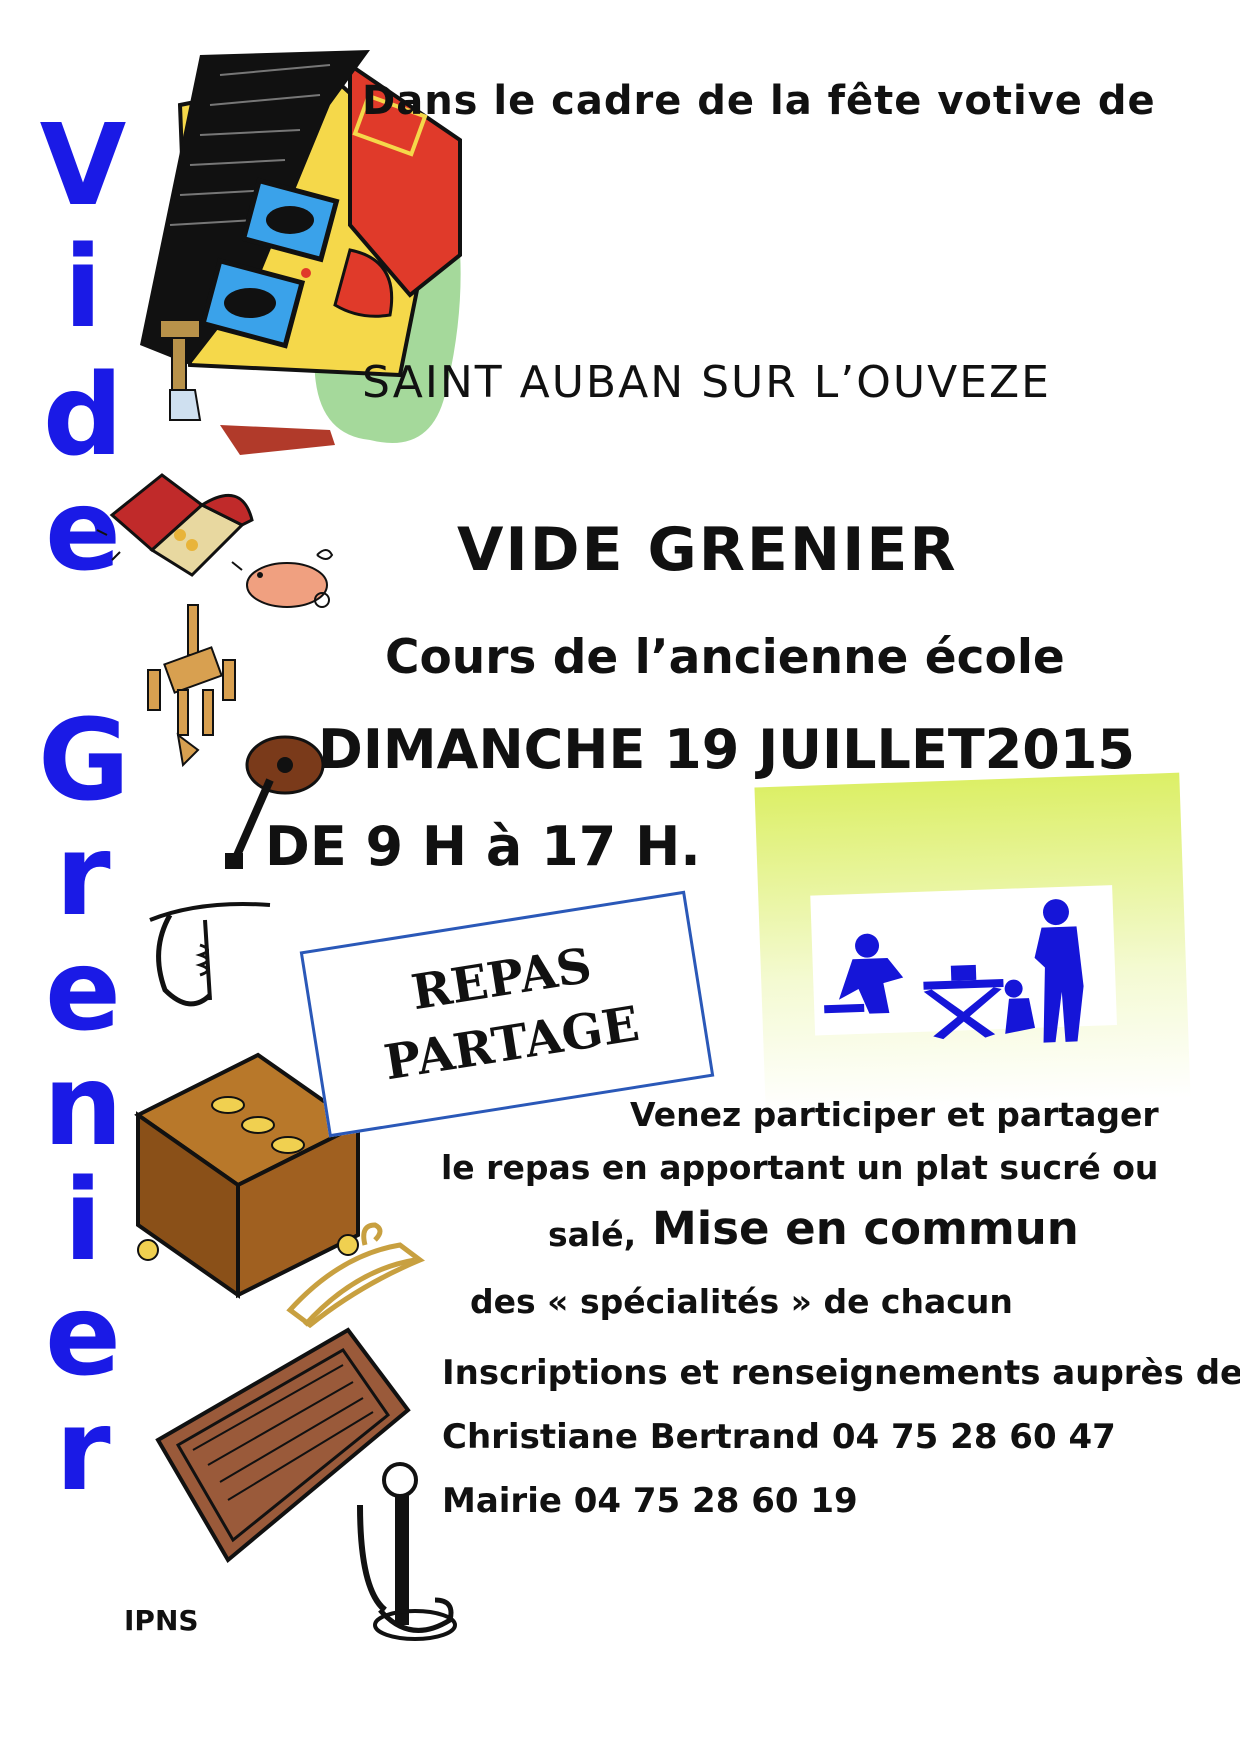  Describe the element at coordinates (592, 1234) in the screenshot. I see `description-line-3a: salé,` at that location.